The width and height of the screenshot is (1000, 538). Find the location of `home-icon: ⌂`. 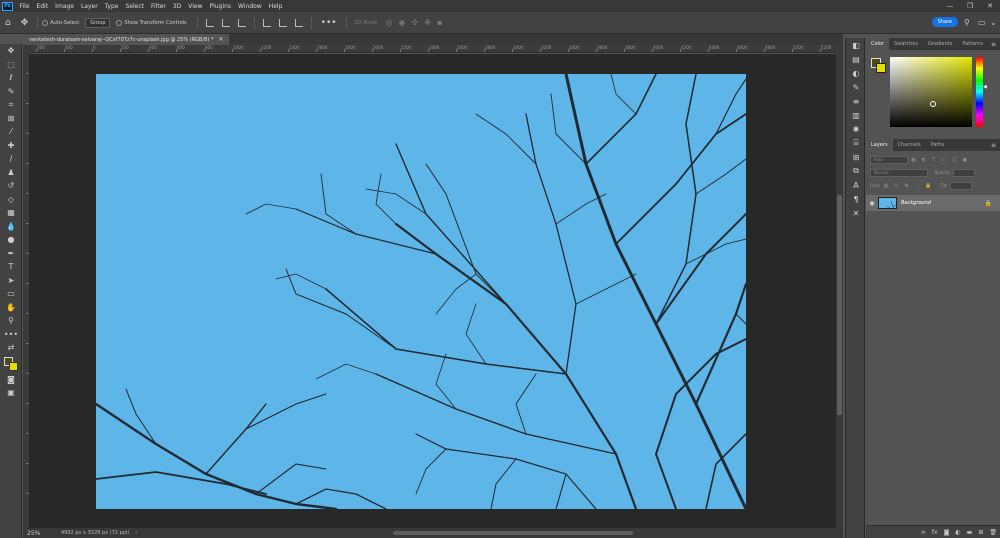

home-icon: ⌂ is located at coordinates (8, 23).